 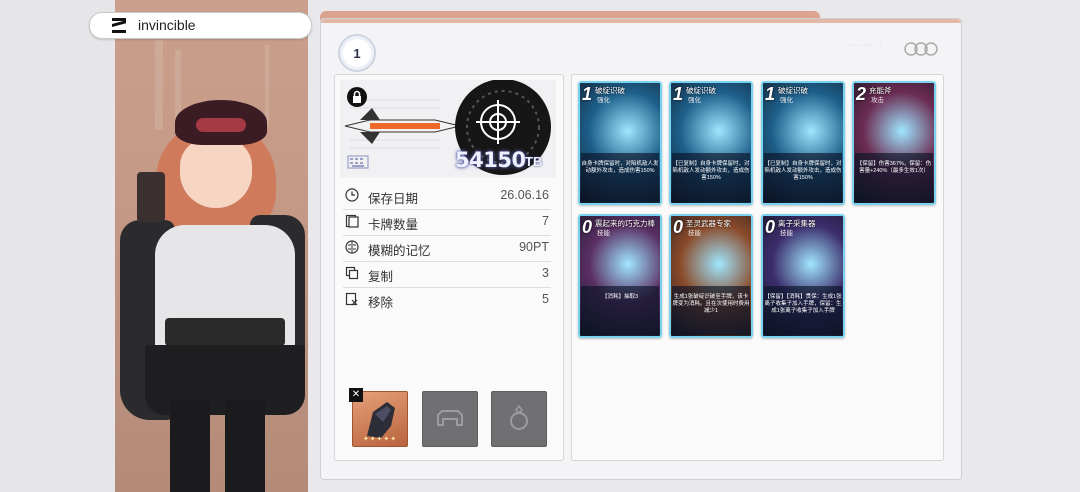 What do you see at coordinates (381, 277) in the screenshot?
I see `stat-label: 复制` at bounding box center [381, 277].